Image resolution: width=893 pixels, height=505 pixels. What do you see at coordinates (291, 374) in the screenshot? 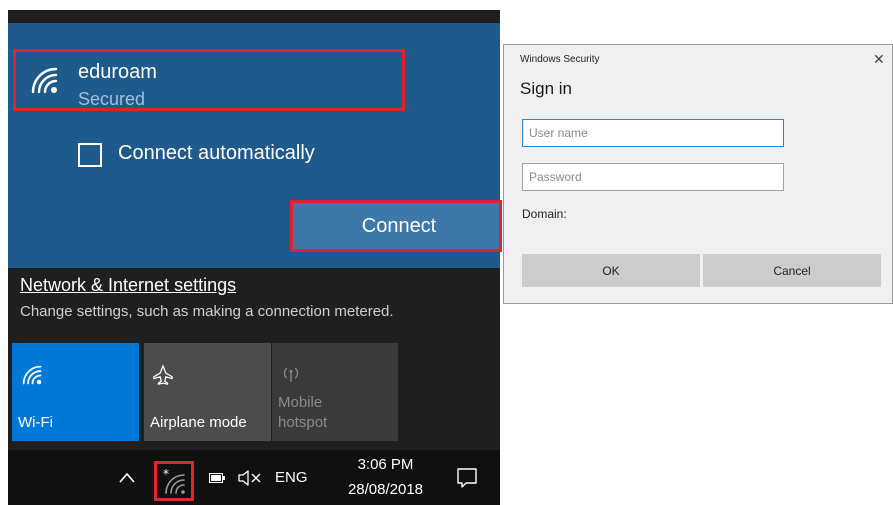
I see `hotspot-icon` at bounding box center [291, 374].